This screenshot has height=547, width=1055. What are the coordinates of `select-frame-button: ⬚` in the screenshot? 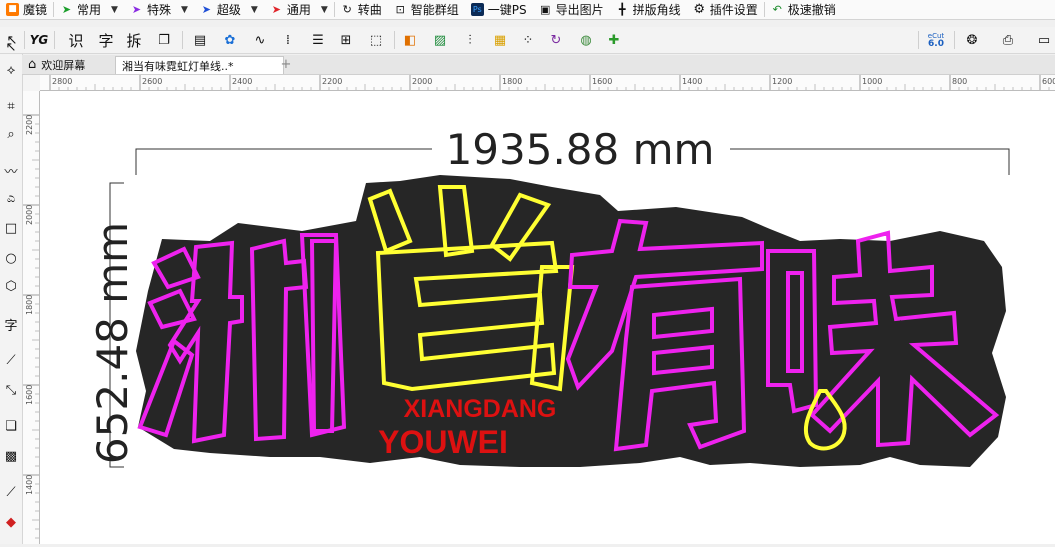 It's located at (376, 40).